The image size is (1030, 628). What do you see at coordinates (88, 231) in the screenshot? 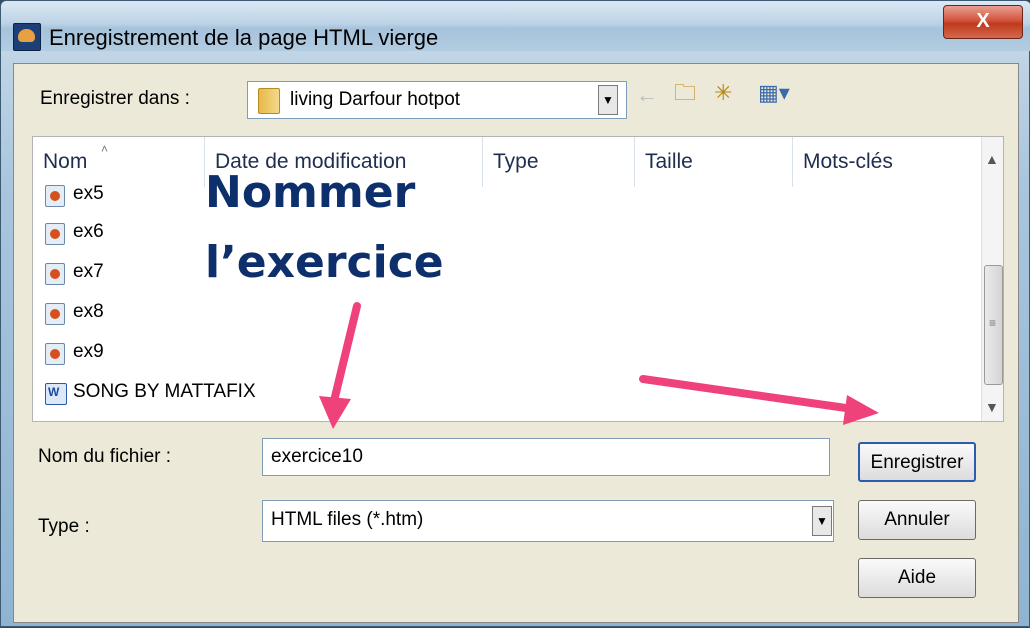
I see `file-name: ex6` at bounding box center [88, 231].